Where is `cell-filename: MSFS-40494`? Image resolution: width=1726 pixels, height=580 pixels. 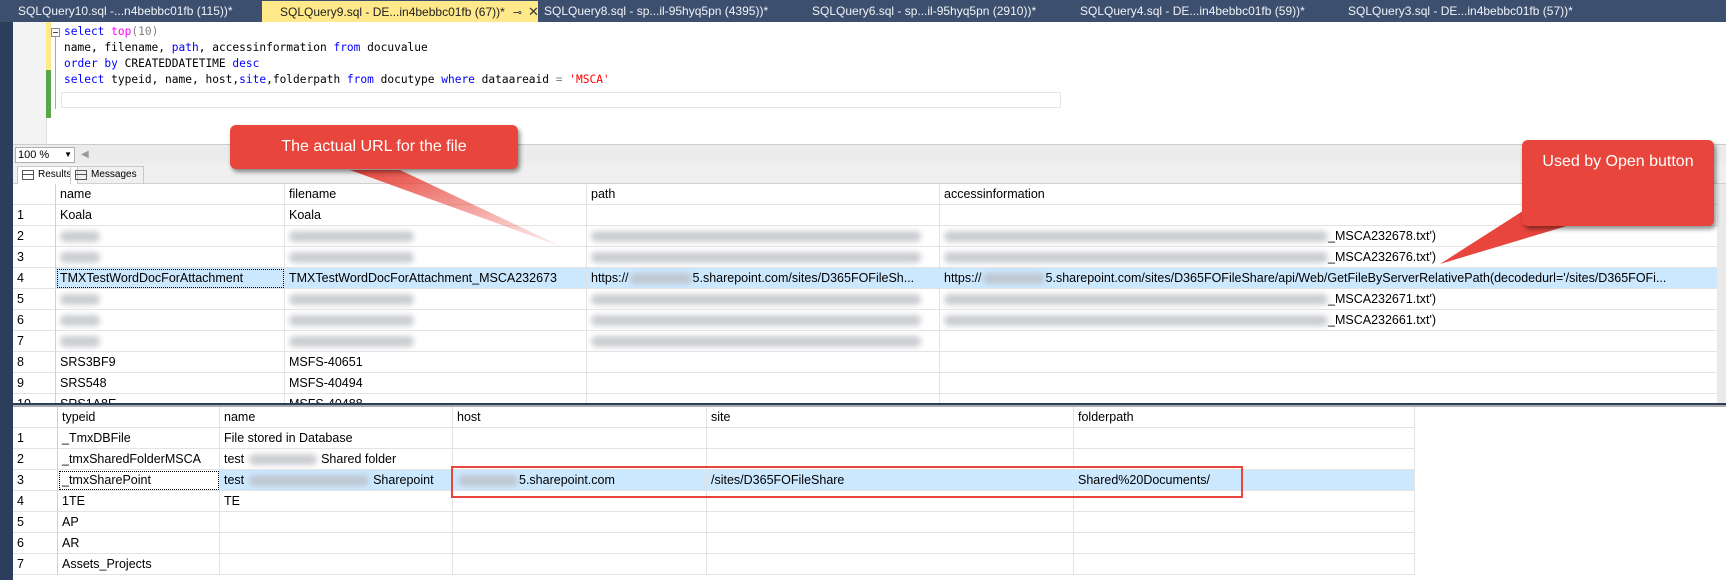
cell-filename: MSFS-40494 is located at coordinates (436, 383).